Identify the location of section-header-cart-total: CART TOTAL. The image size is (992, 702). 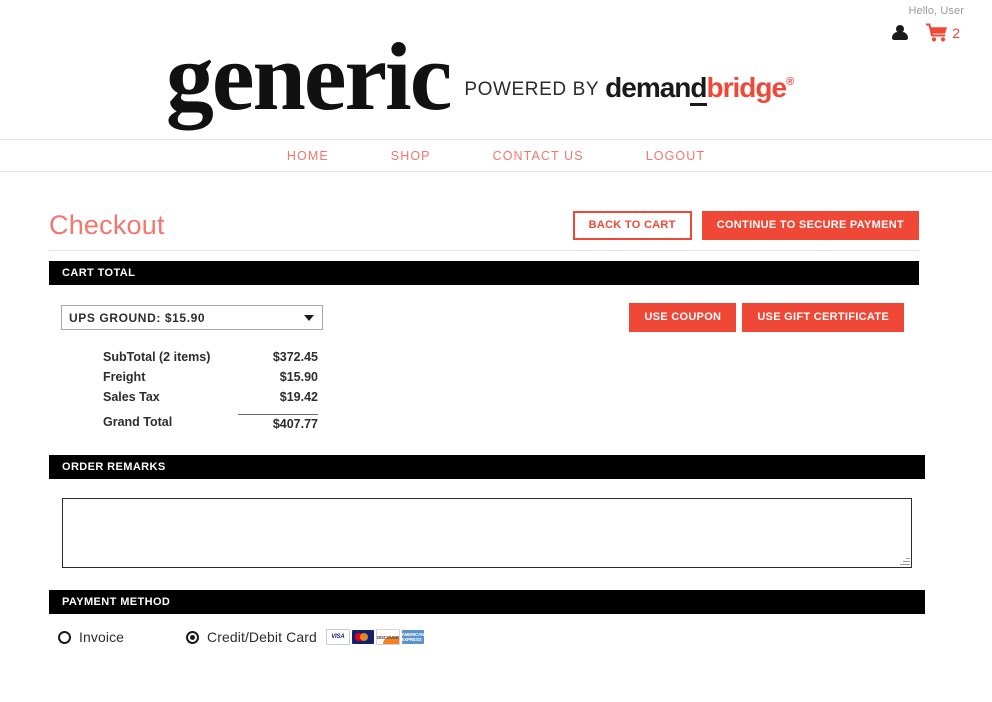
(484, 273).